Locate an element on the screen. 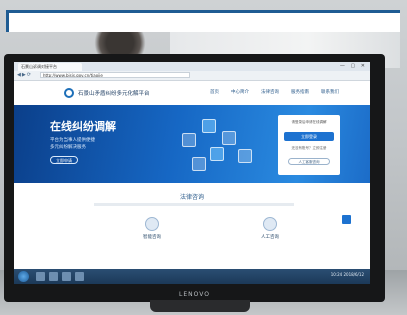 This screenshot has width=407, height=315. url-field: http://www.bjsjs.gov.cn/tiaojie is located at coordinates (115, 75).